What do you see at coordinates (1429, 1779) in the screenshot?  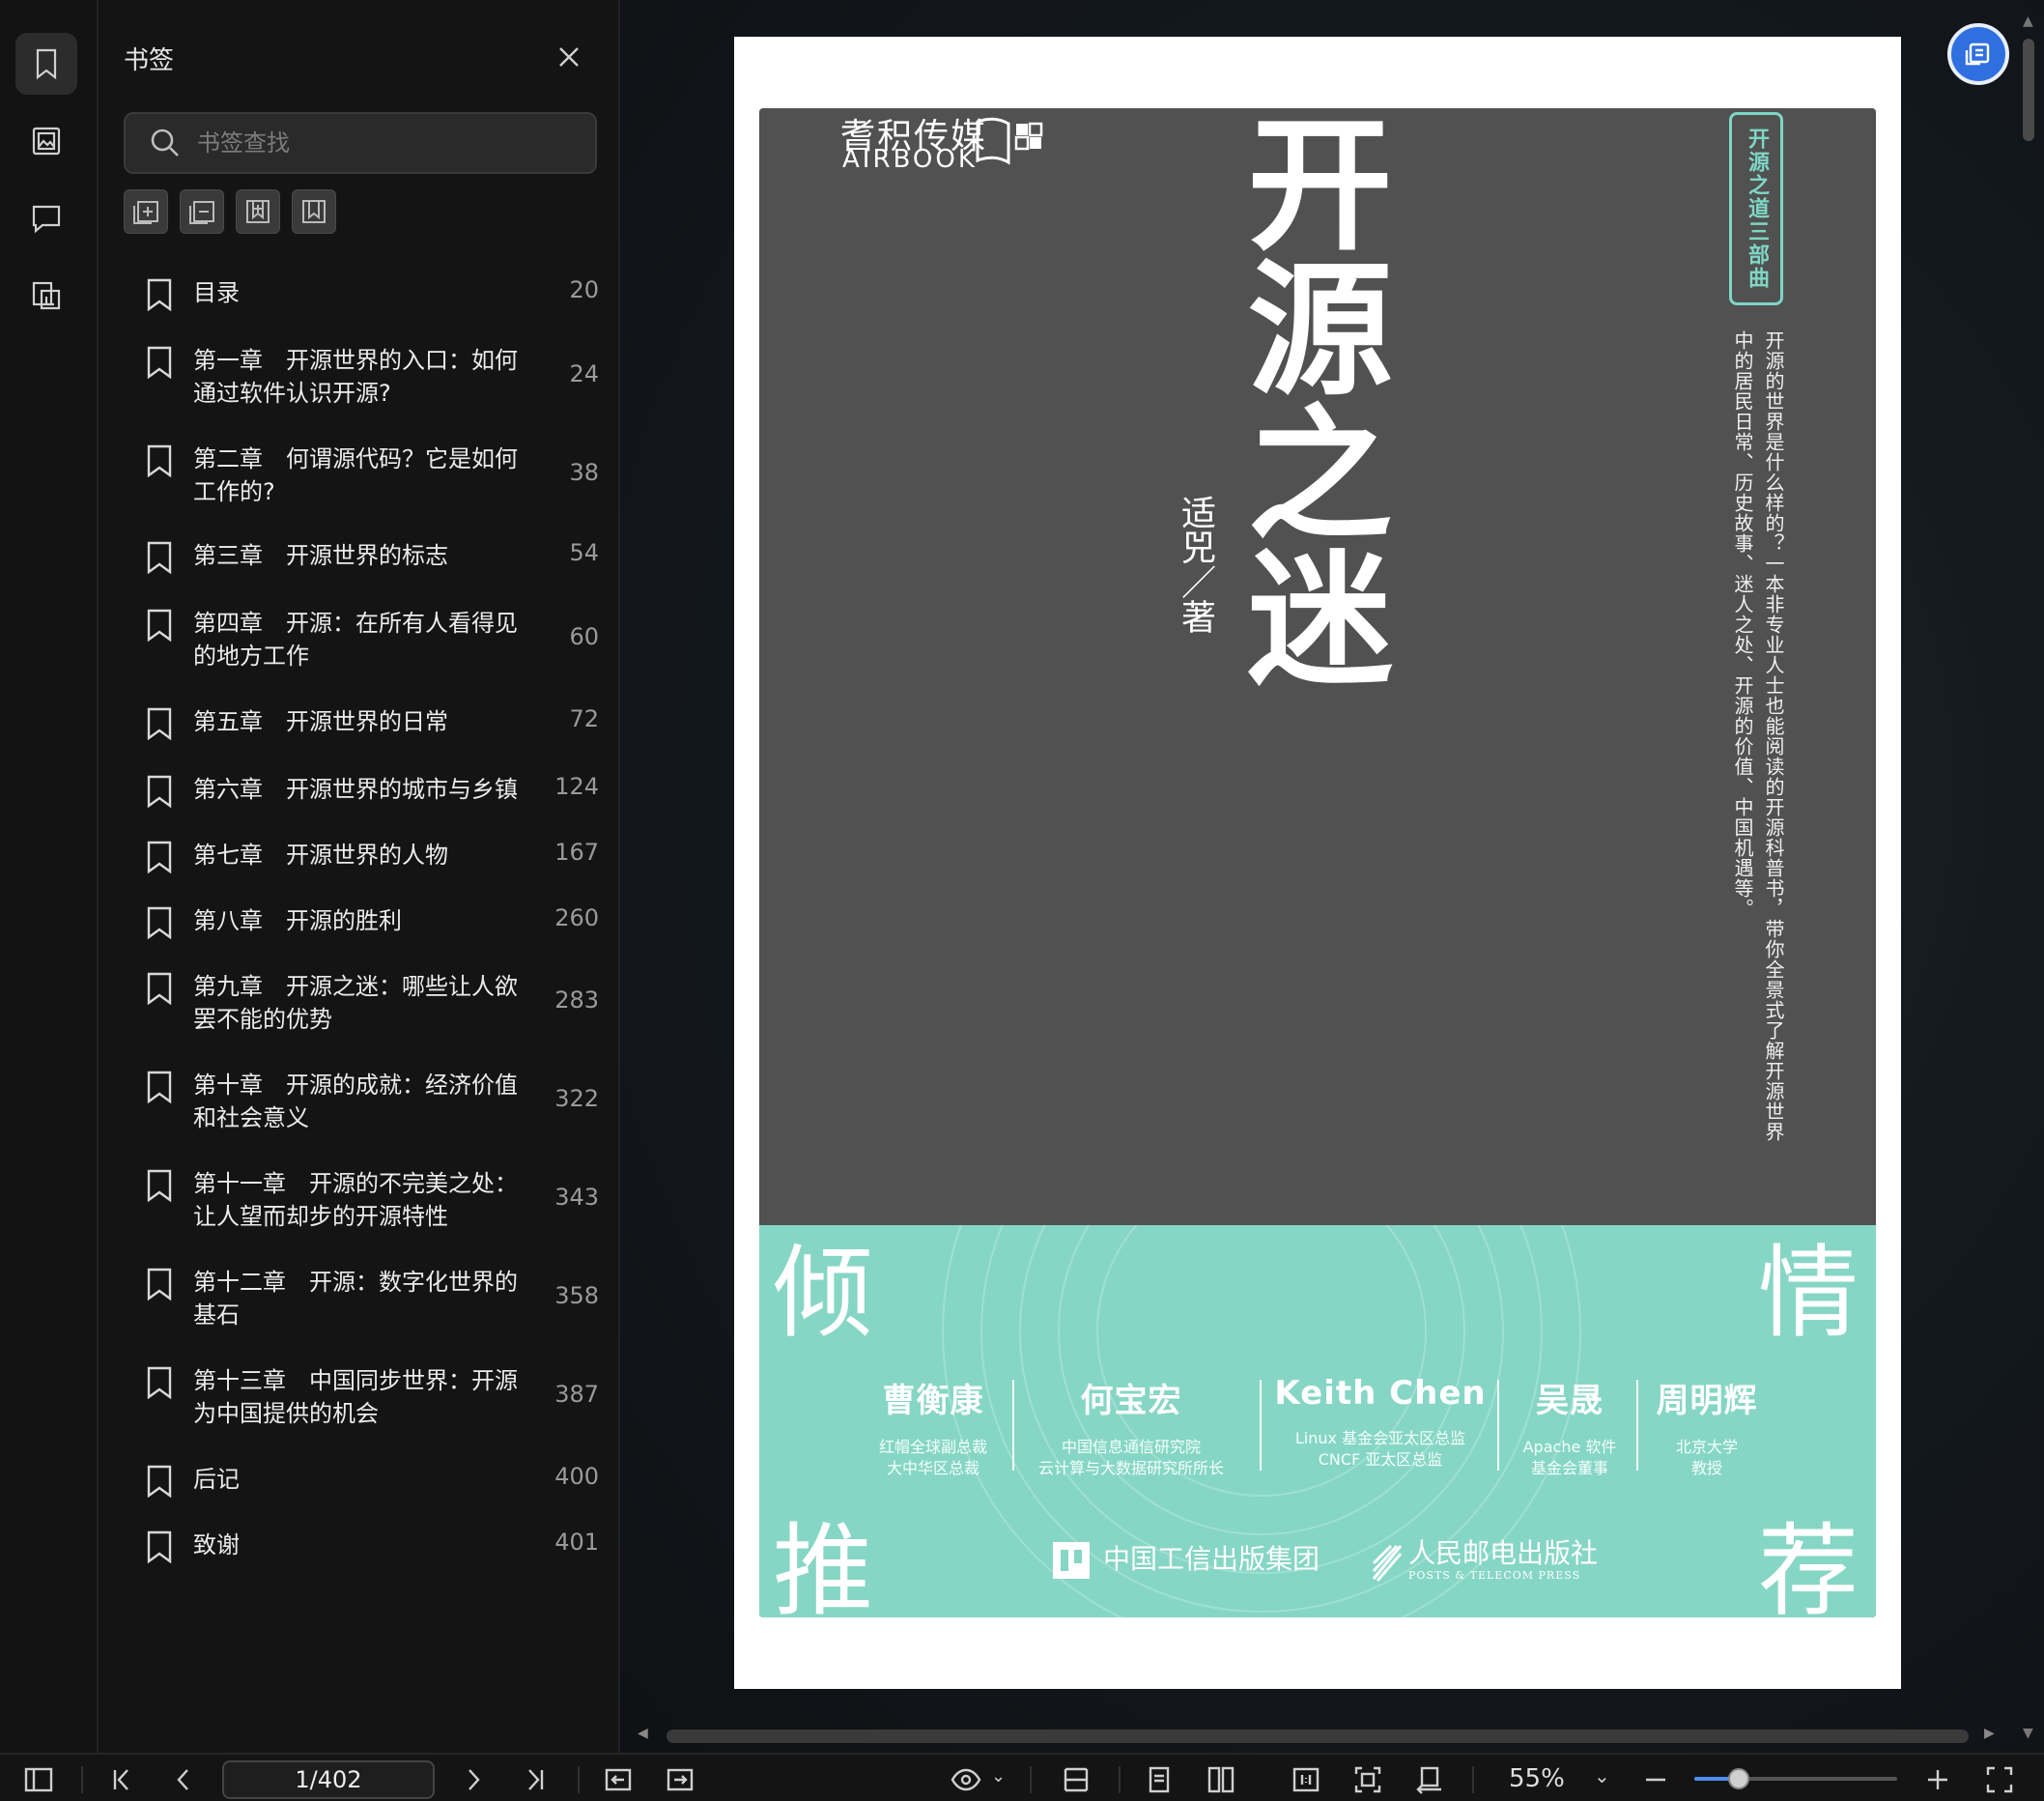 I see `rotate-button` at bounding box center [1429, 1779].